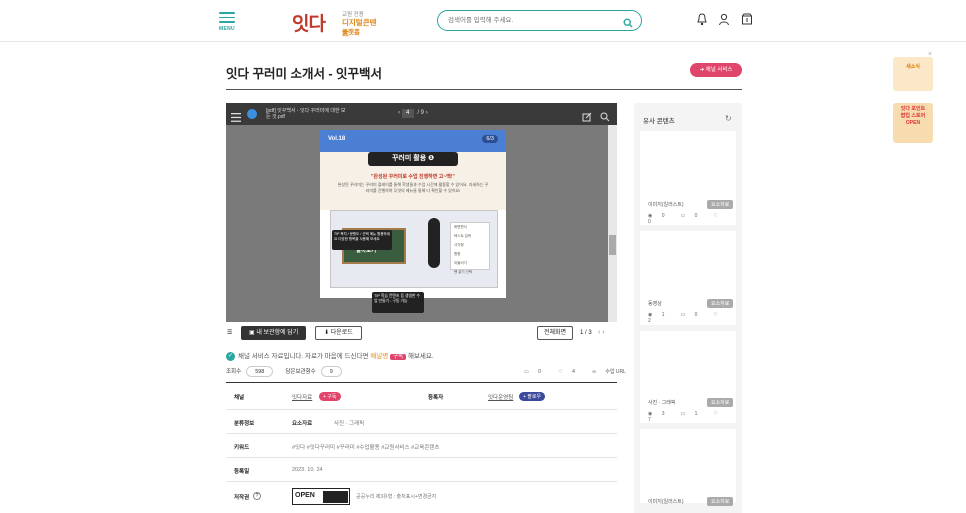 Image resolution: width=966 pixels, height=513 pixels. Describe the element at coordinates (702, 22) in the screenshot. I see `bell-icon` at that location.